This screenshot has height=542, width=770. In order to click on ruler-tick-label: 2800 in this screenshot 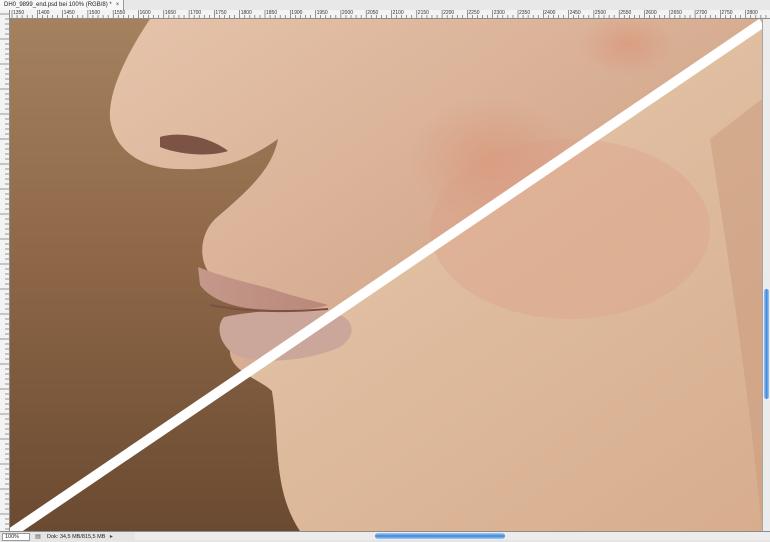, I will do `click(752, 13)`.